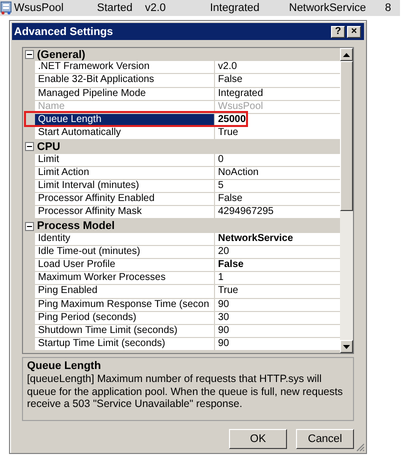 This screenshot has height=462, width=405. Describe the element at coordinates (325, 439) in the screenshot. I see `dialog-button: Cancel` at that location.